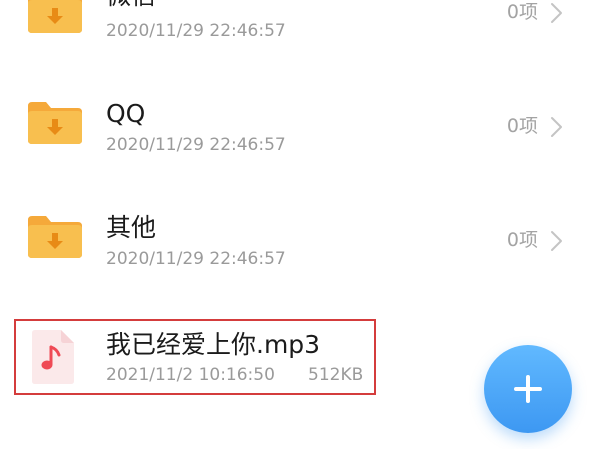 The image size is (600, 449). I want to click on add-button, so click(528, 389).